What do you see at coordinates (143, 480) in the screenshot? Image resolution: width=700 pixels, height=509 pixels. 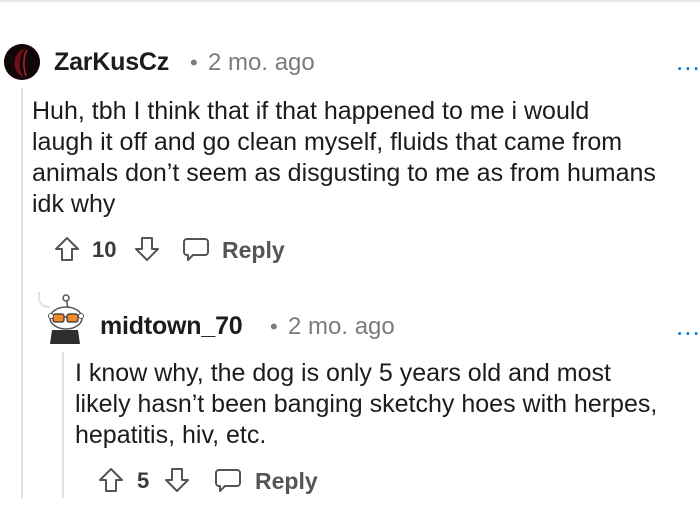 I see `vote-count: 5` at bounding box center [143, 480].